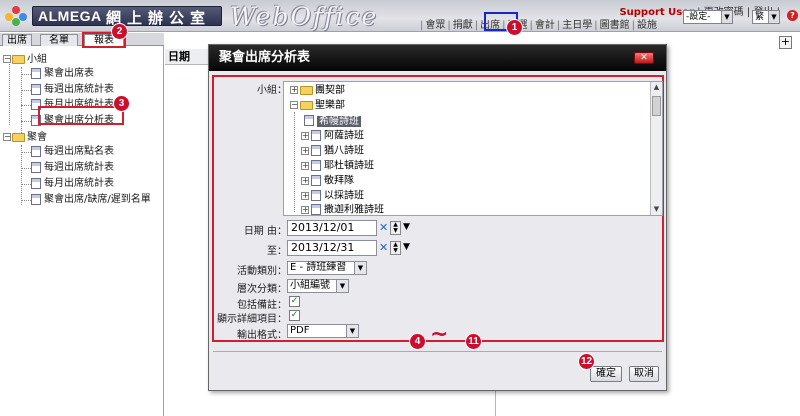 The height and width of the screenshot is (416, 800). I want to click on tree-item-monthly-stats-2: 每月出席統計表, so click(72, 183).